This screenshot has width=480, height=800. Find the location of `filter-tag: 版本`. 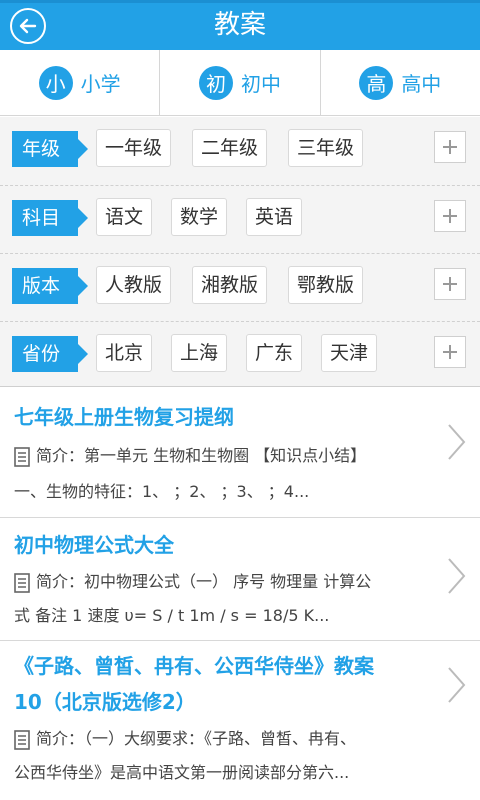

filter-tag: 版本 is located at coordinates (50, 286).